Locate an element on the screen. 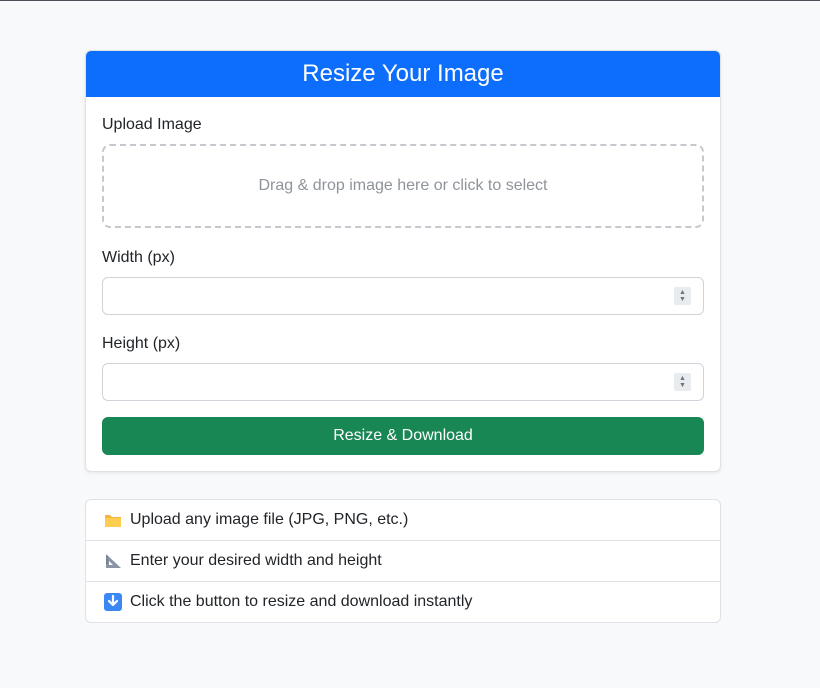 The height and width of the screenshot is (688, 820). triangular-ruler-icon is located at coordinates (113, 561).